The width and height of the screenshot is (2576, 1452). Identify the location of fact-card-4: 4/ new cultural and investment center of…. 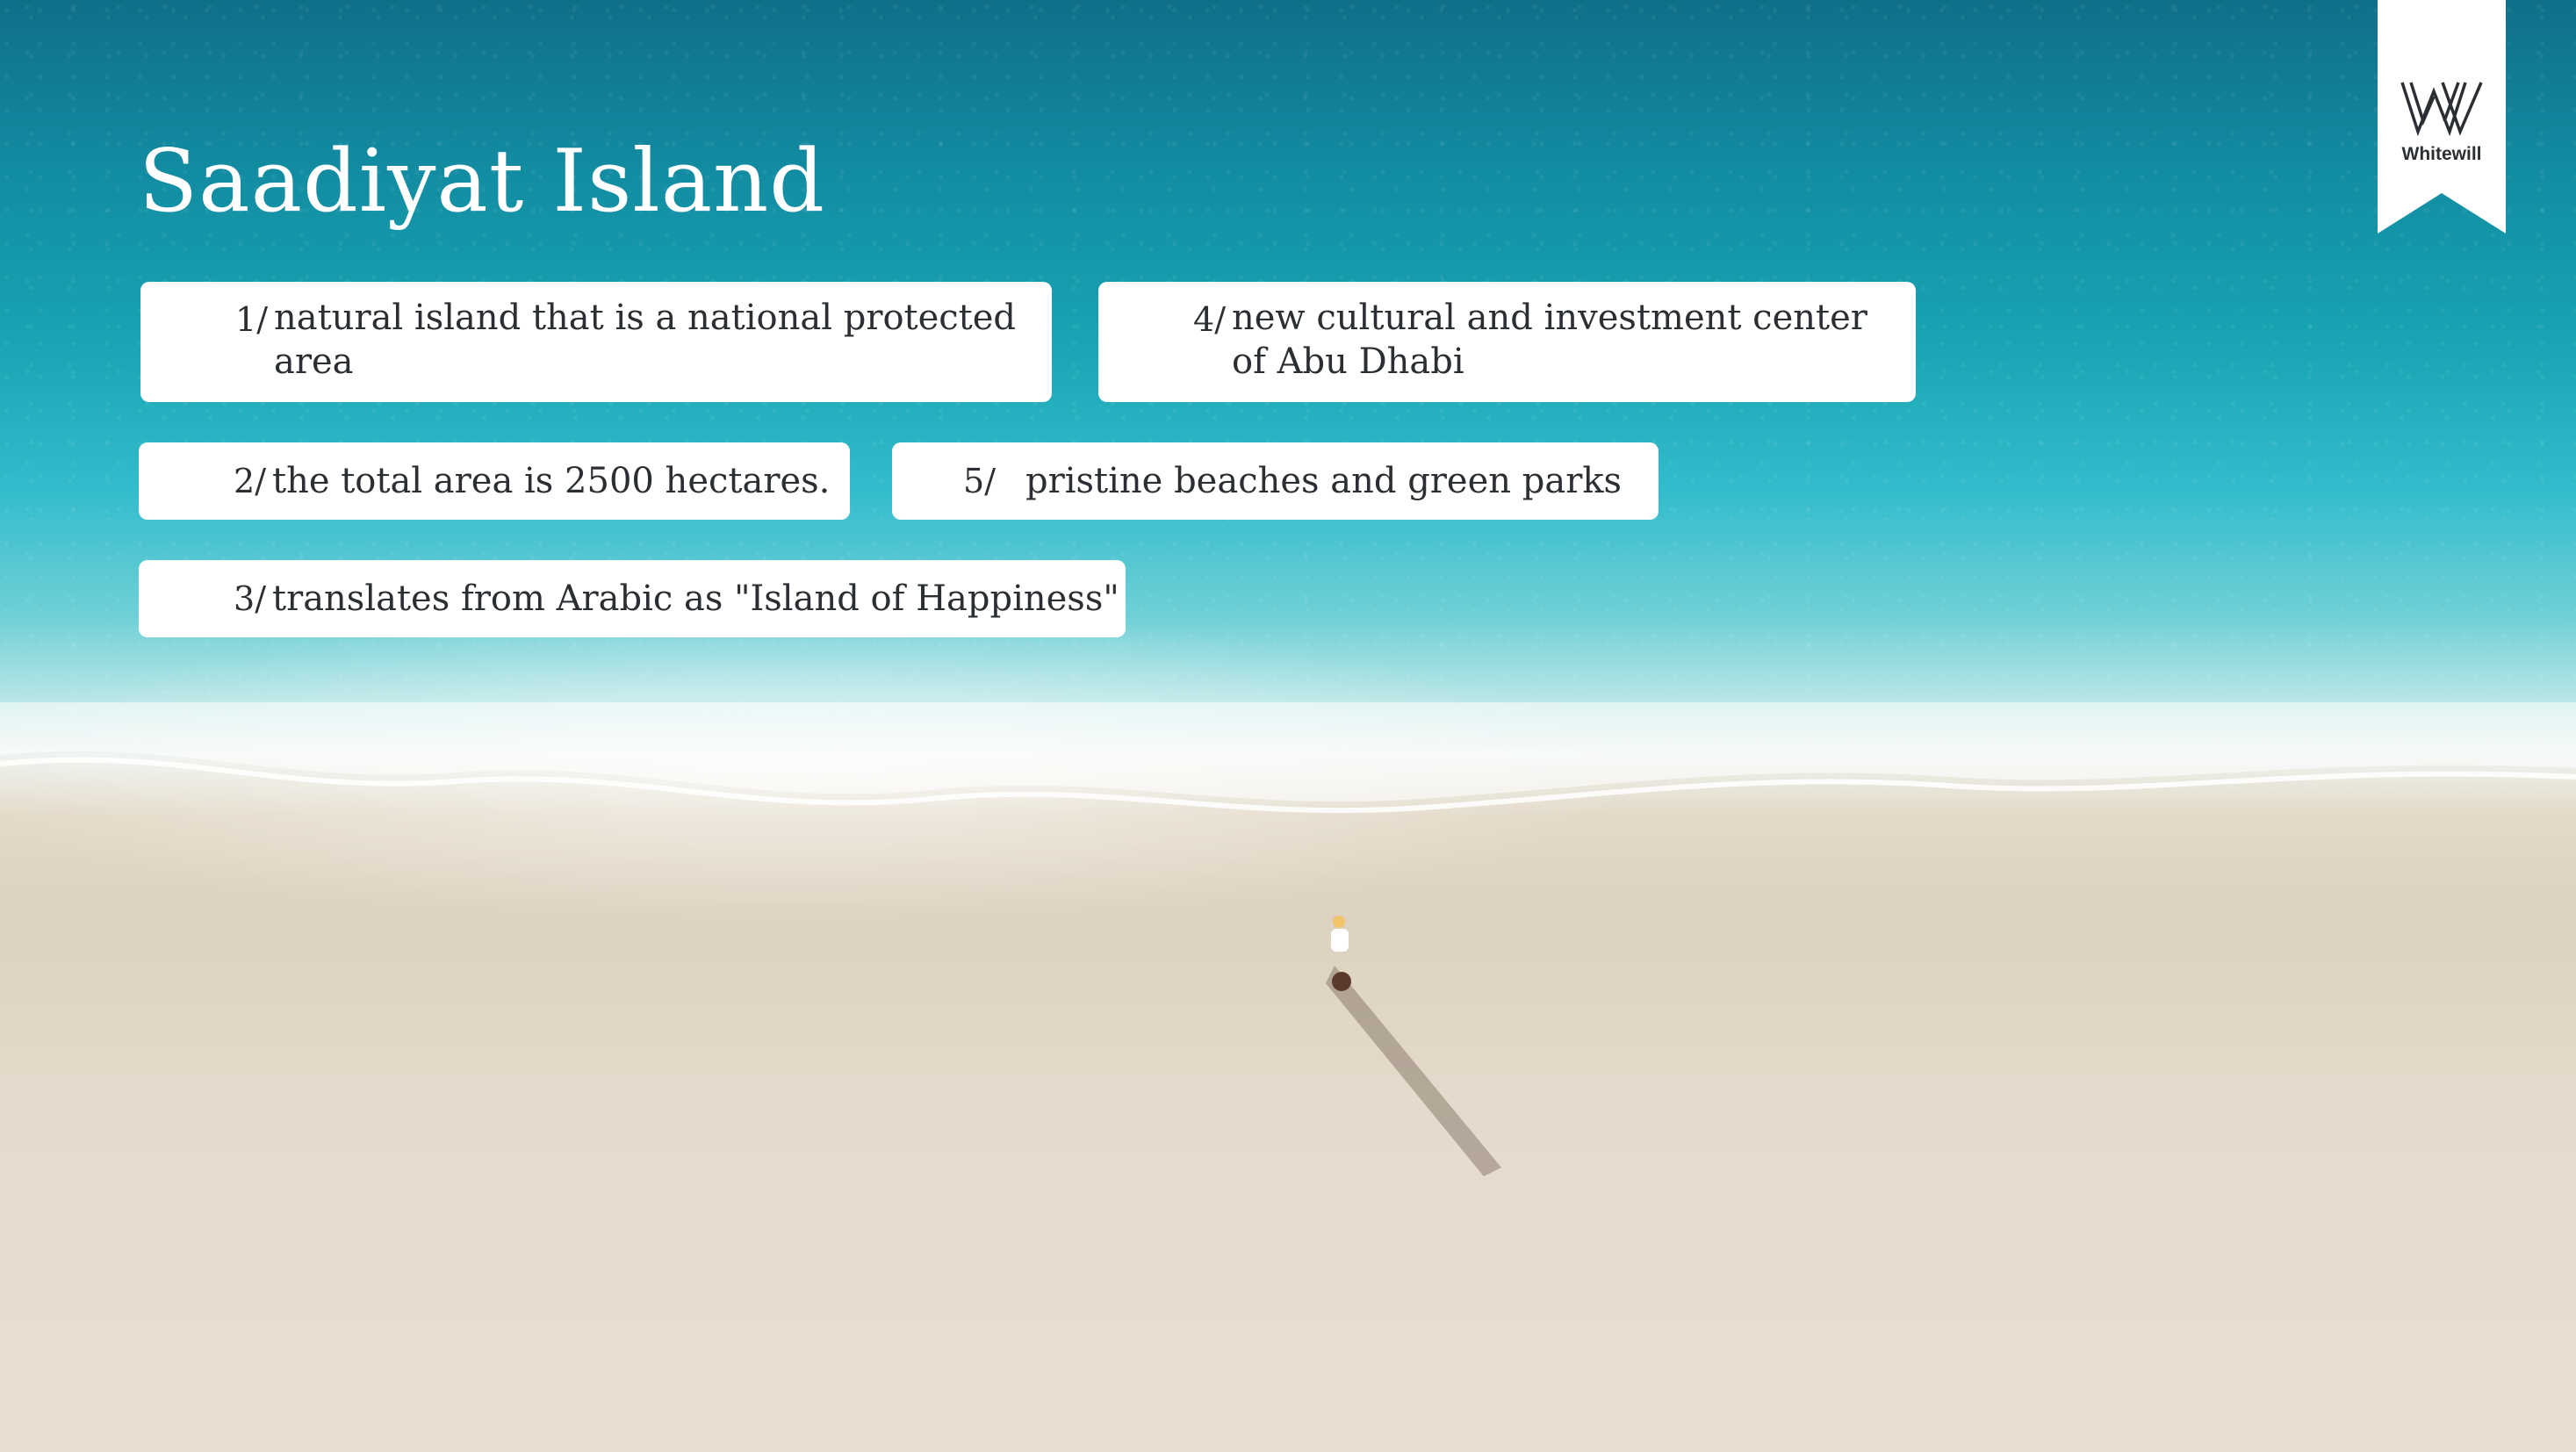
(1507, 342).